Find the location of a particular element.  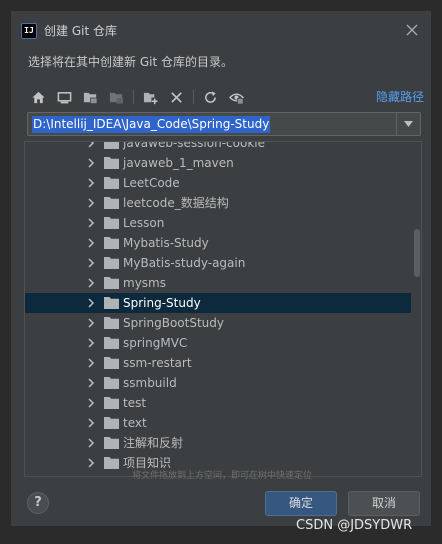

intellij-icon: IJ is located at coordinates (29, 31).